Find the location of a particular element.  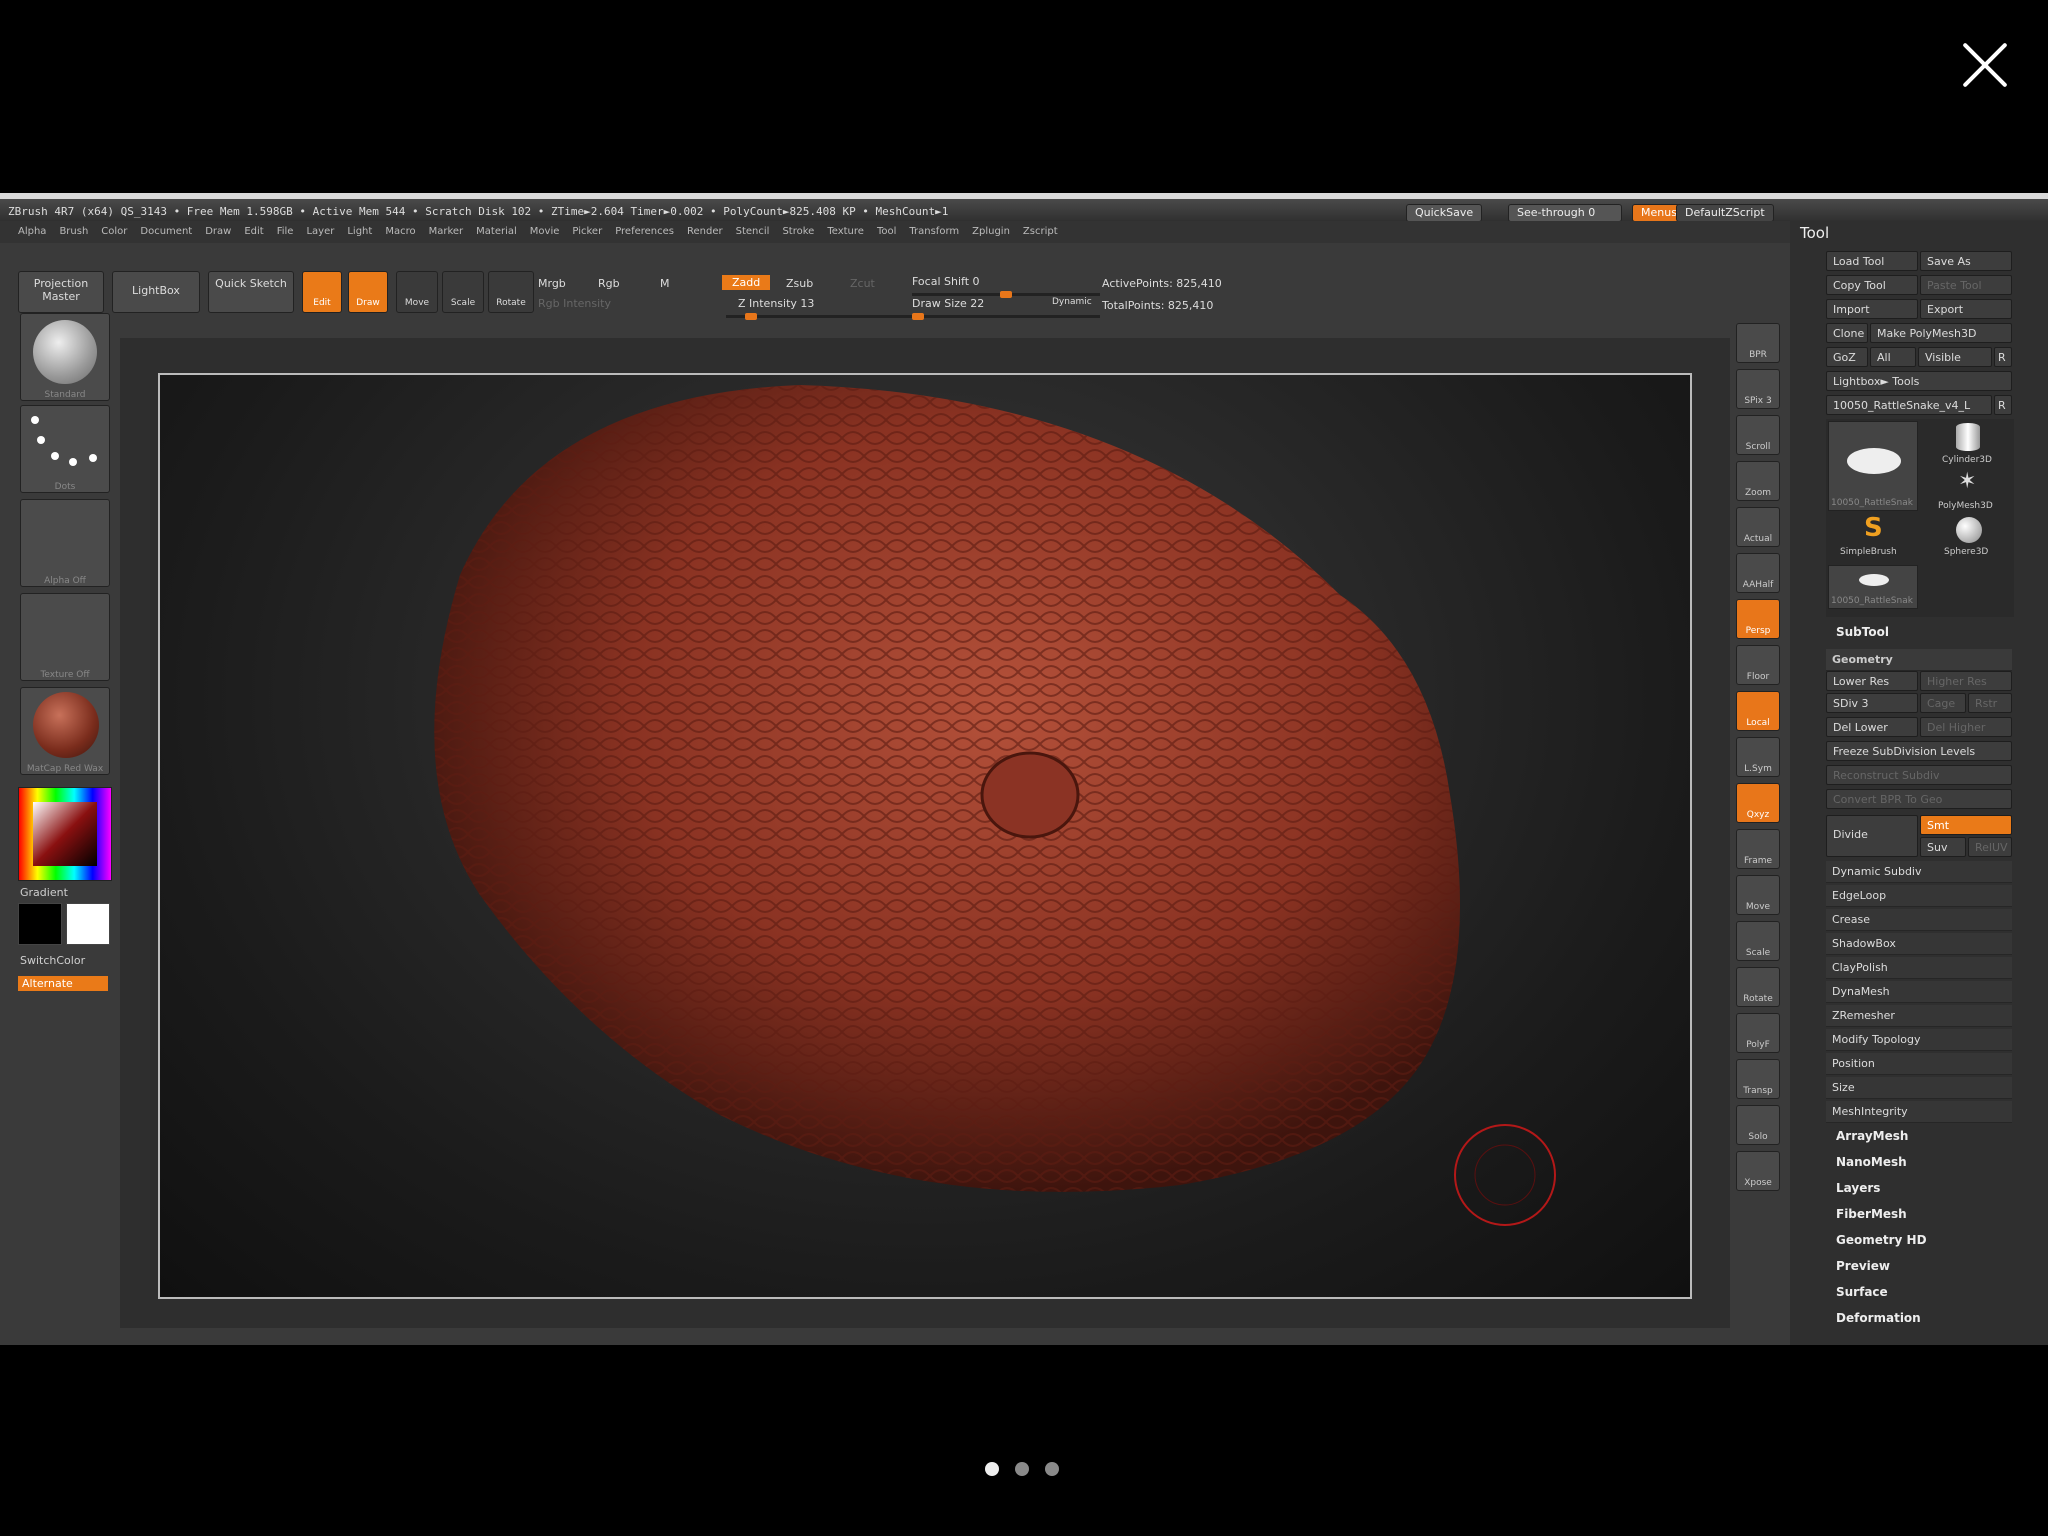

tool-thumb-cylinder: Cylinder3D is located at coordinates (1968, 445).